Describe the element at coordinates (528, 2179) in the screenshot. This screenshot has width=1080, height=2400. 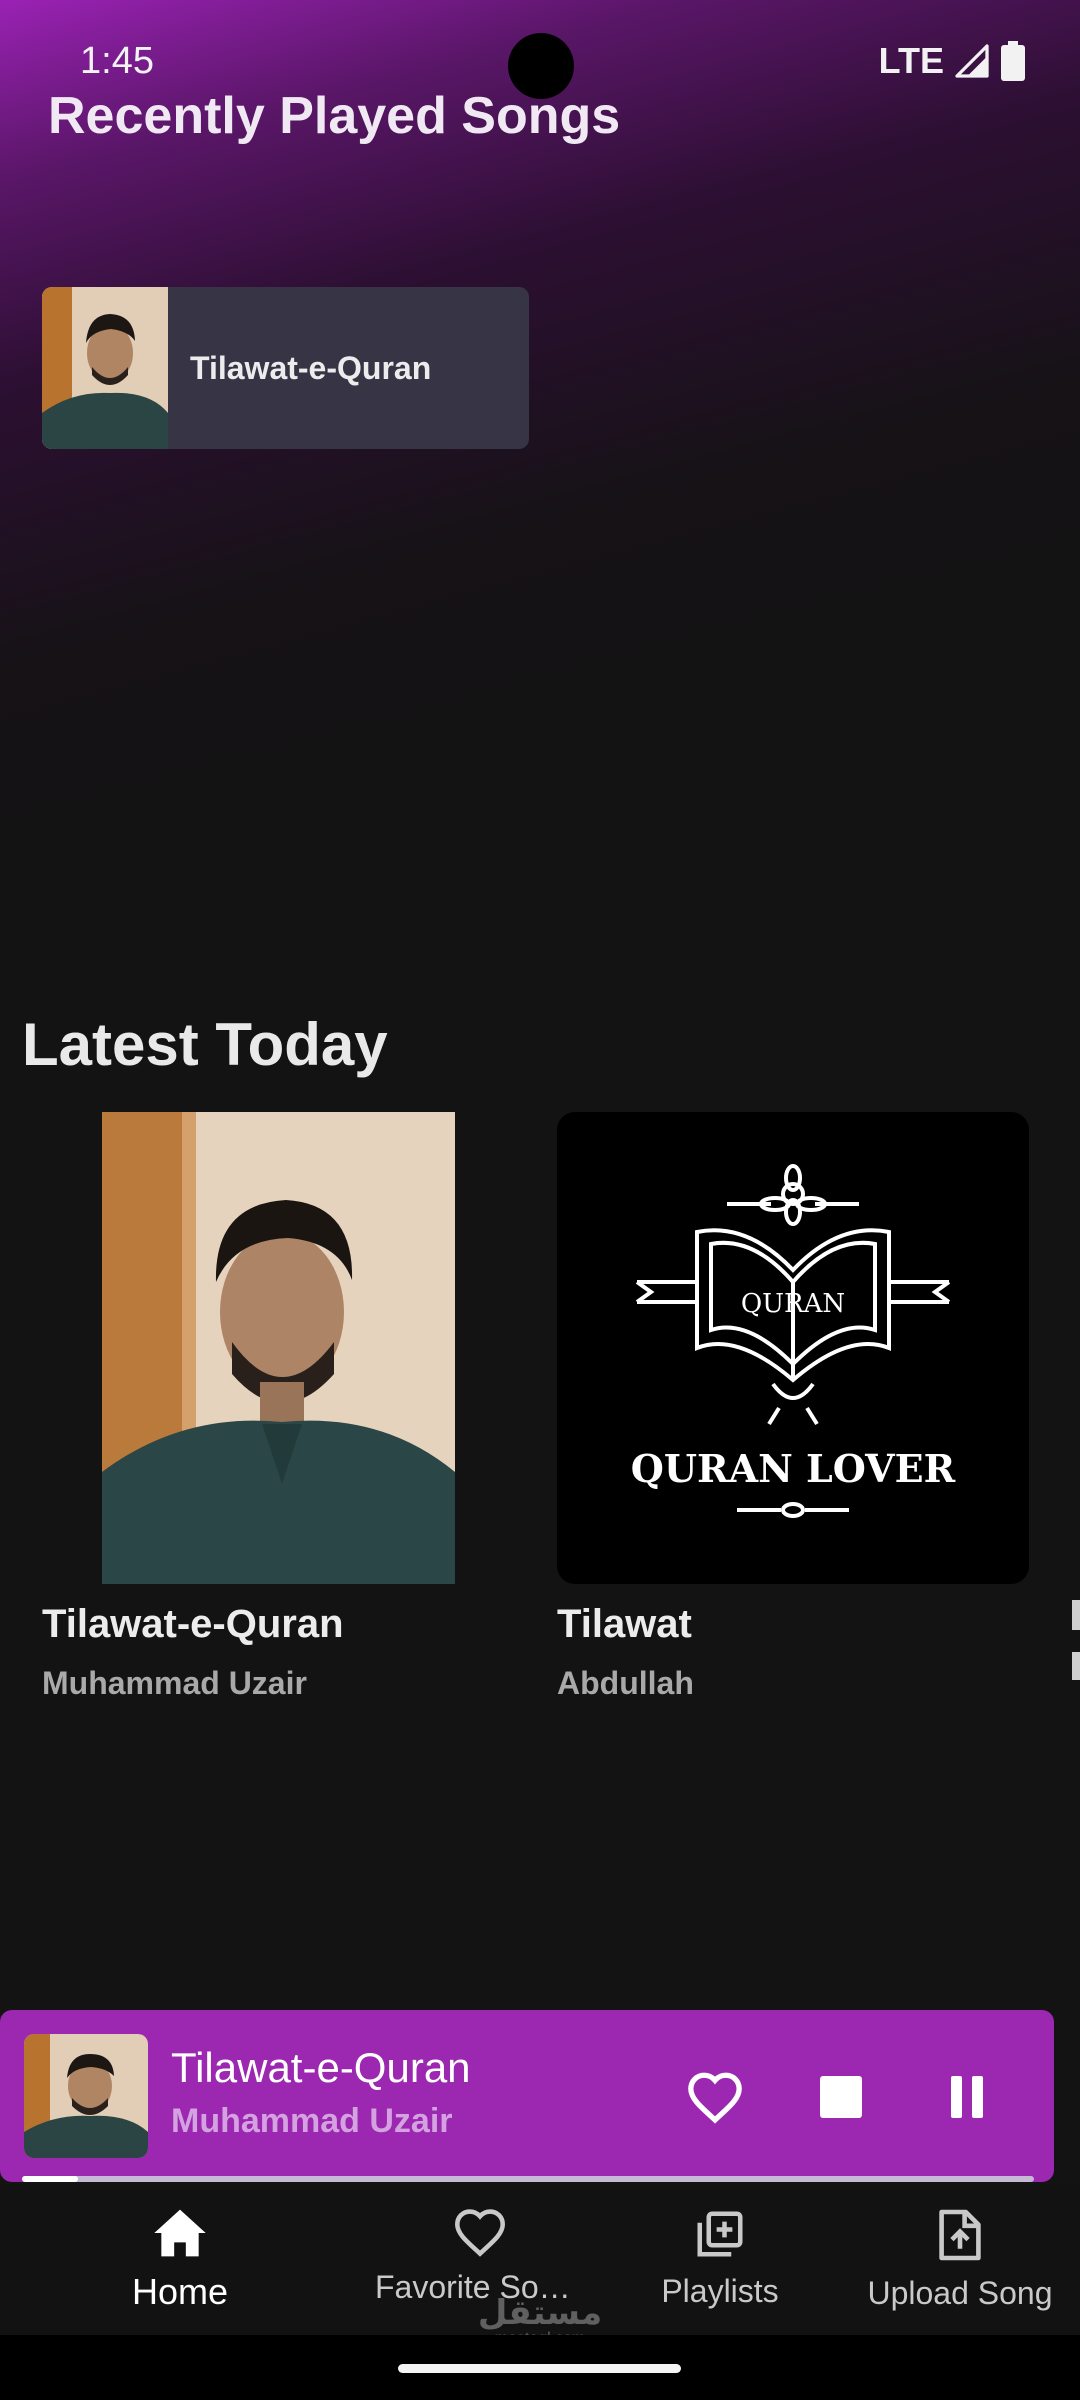
I see `playback-progress-bar` at that location.